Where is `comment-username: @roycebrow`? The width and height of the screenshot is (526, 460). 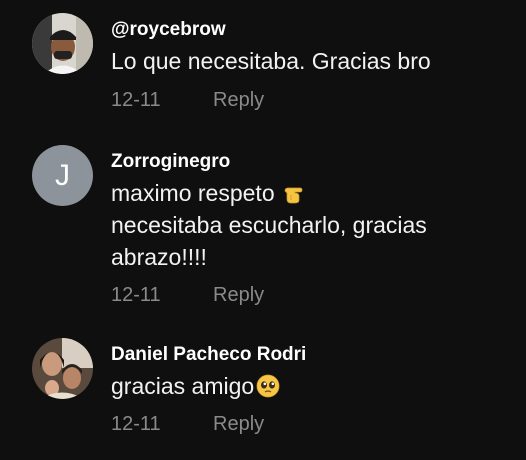 comment-username: @roycebrow is located at coordinates (168, 30).